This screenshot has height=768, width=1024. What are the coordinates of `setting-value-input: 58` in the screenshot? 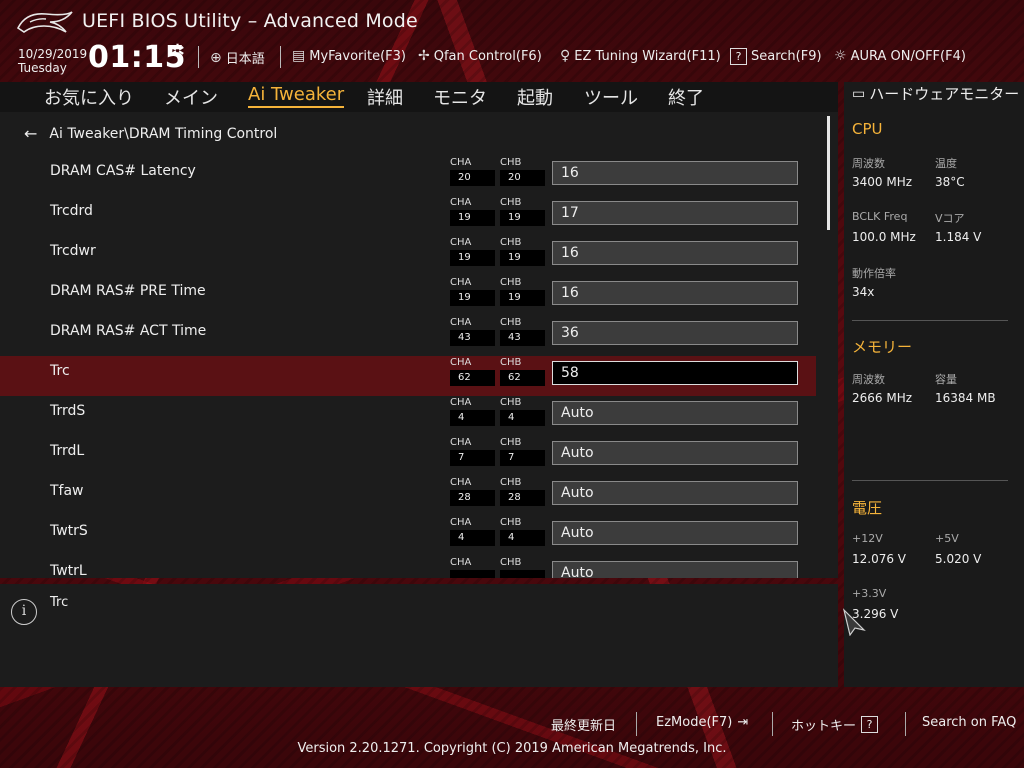 It's located at (675, 373).